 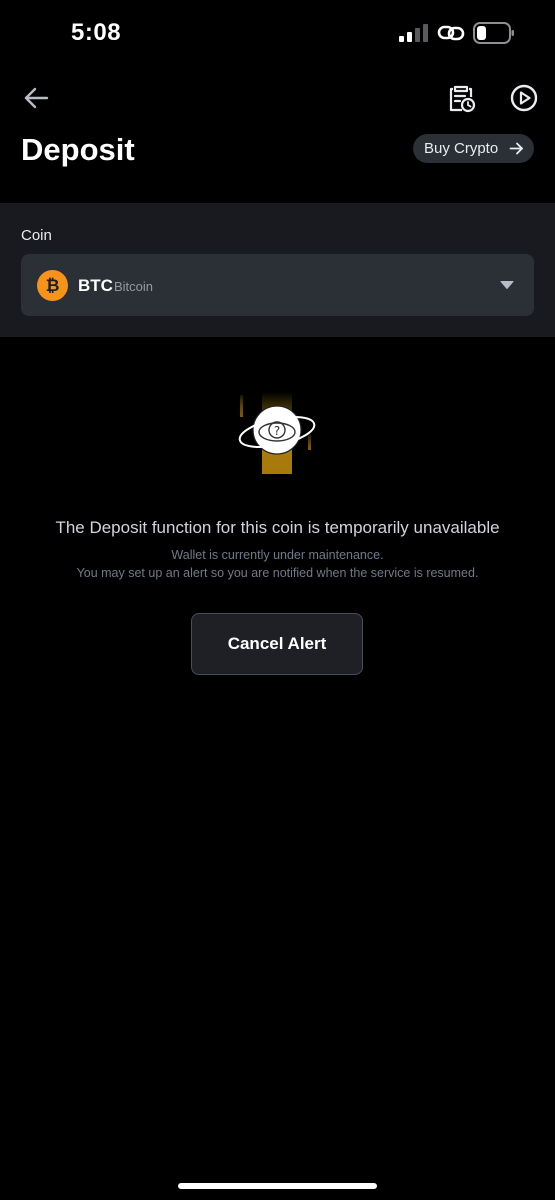 What do you see at coordinates (78, 149) in the screenshot?
I see `page-title: Deposit` at bounding box center [78, 149].